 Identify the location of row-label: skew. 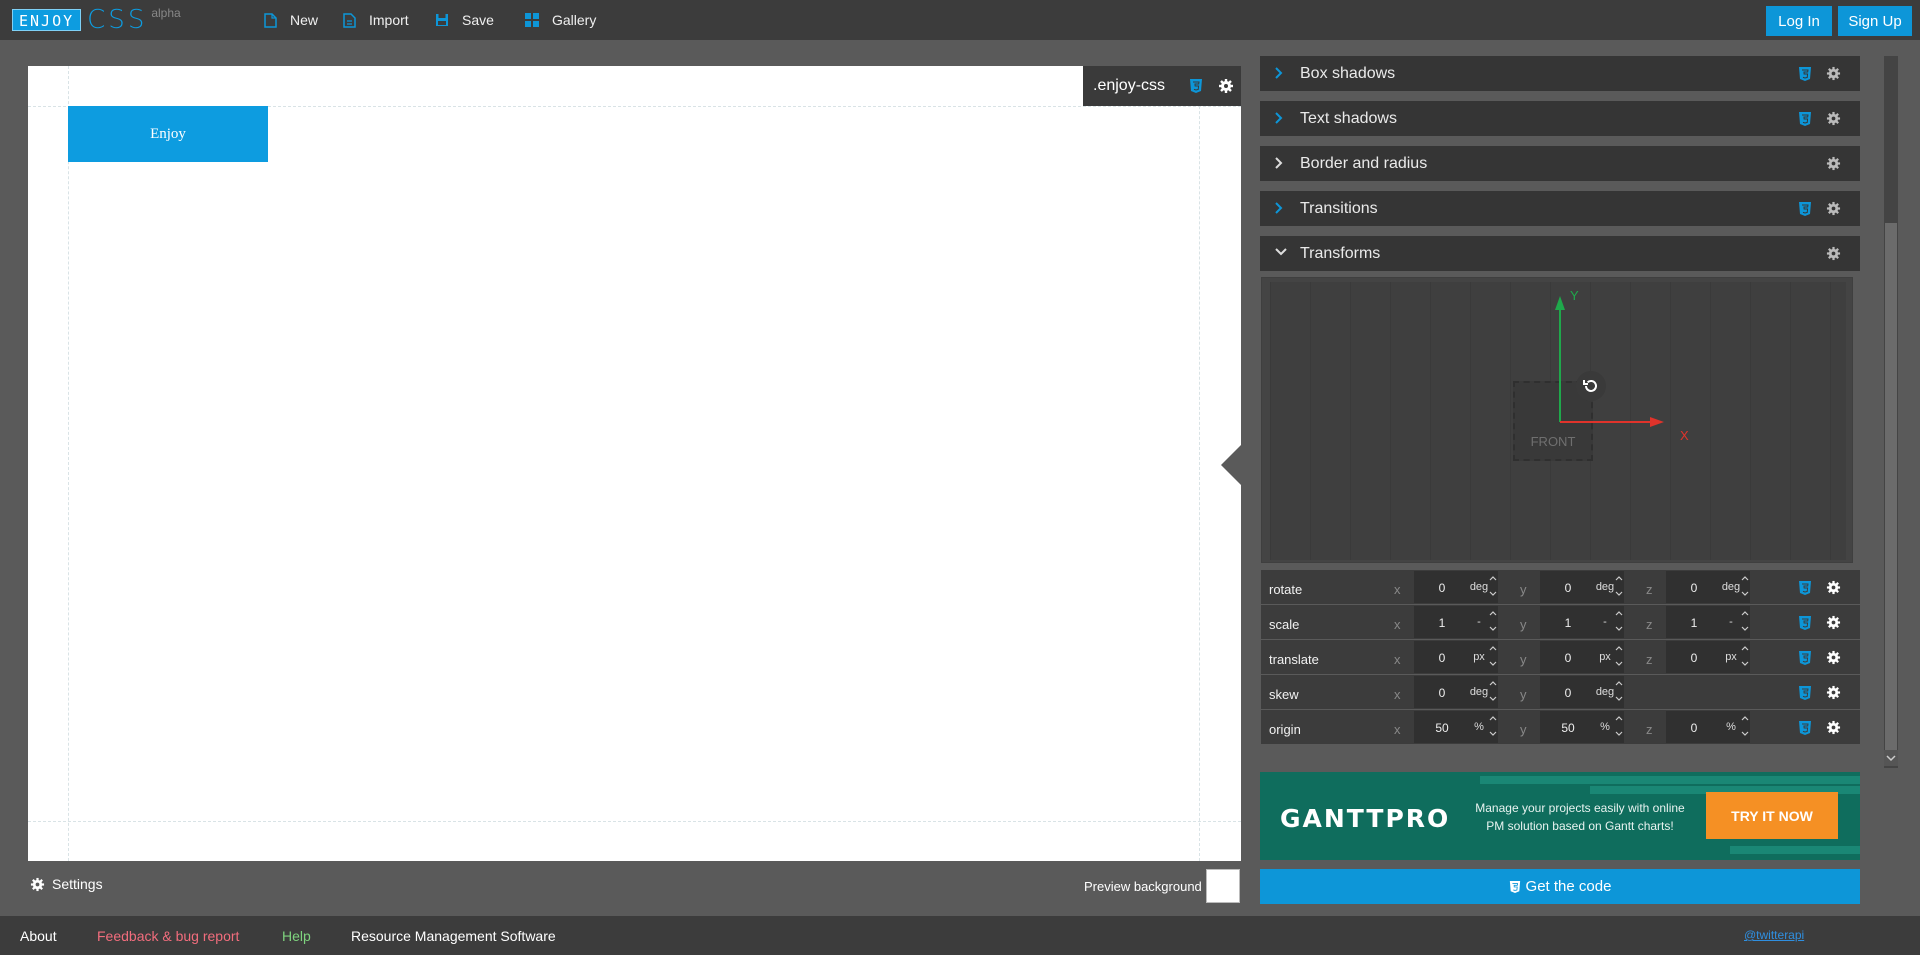
(1284, 694).